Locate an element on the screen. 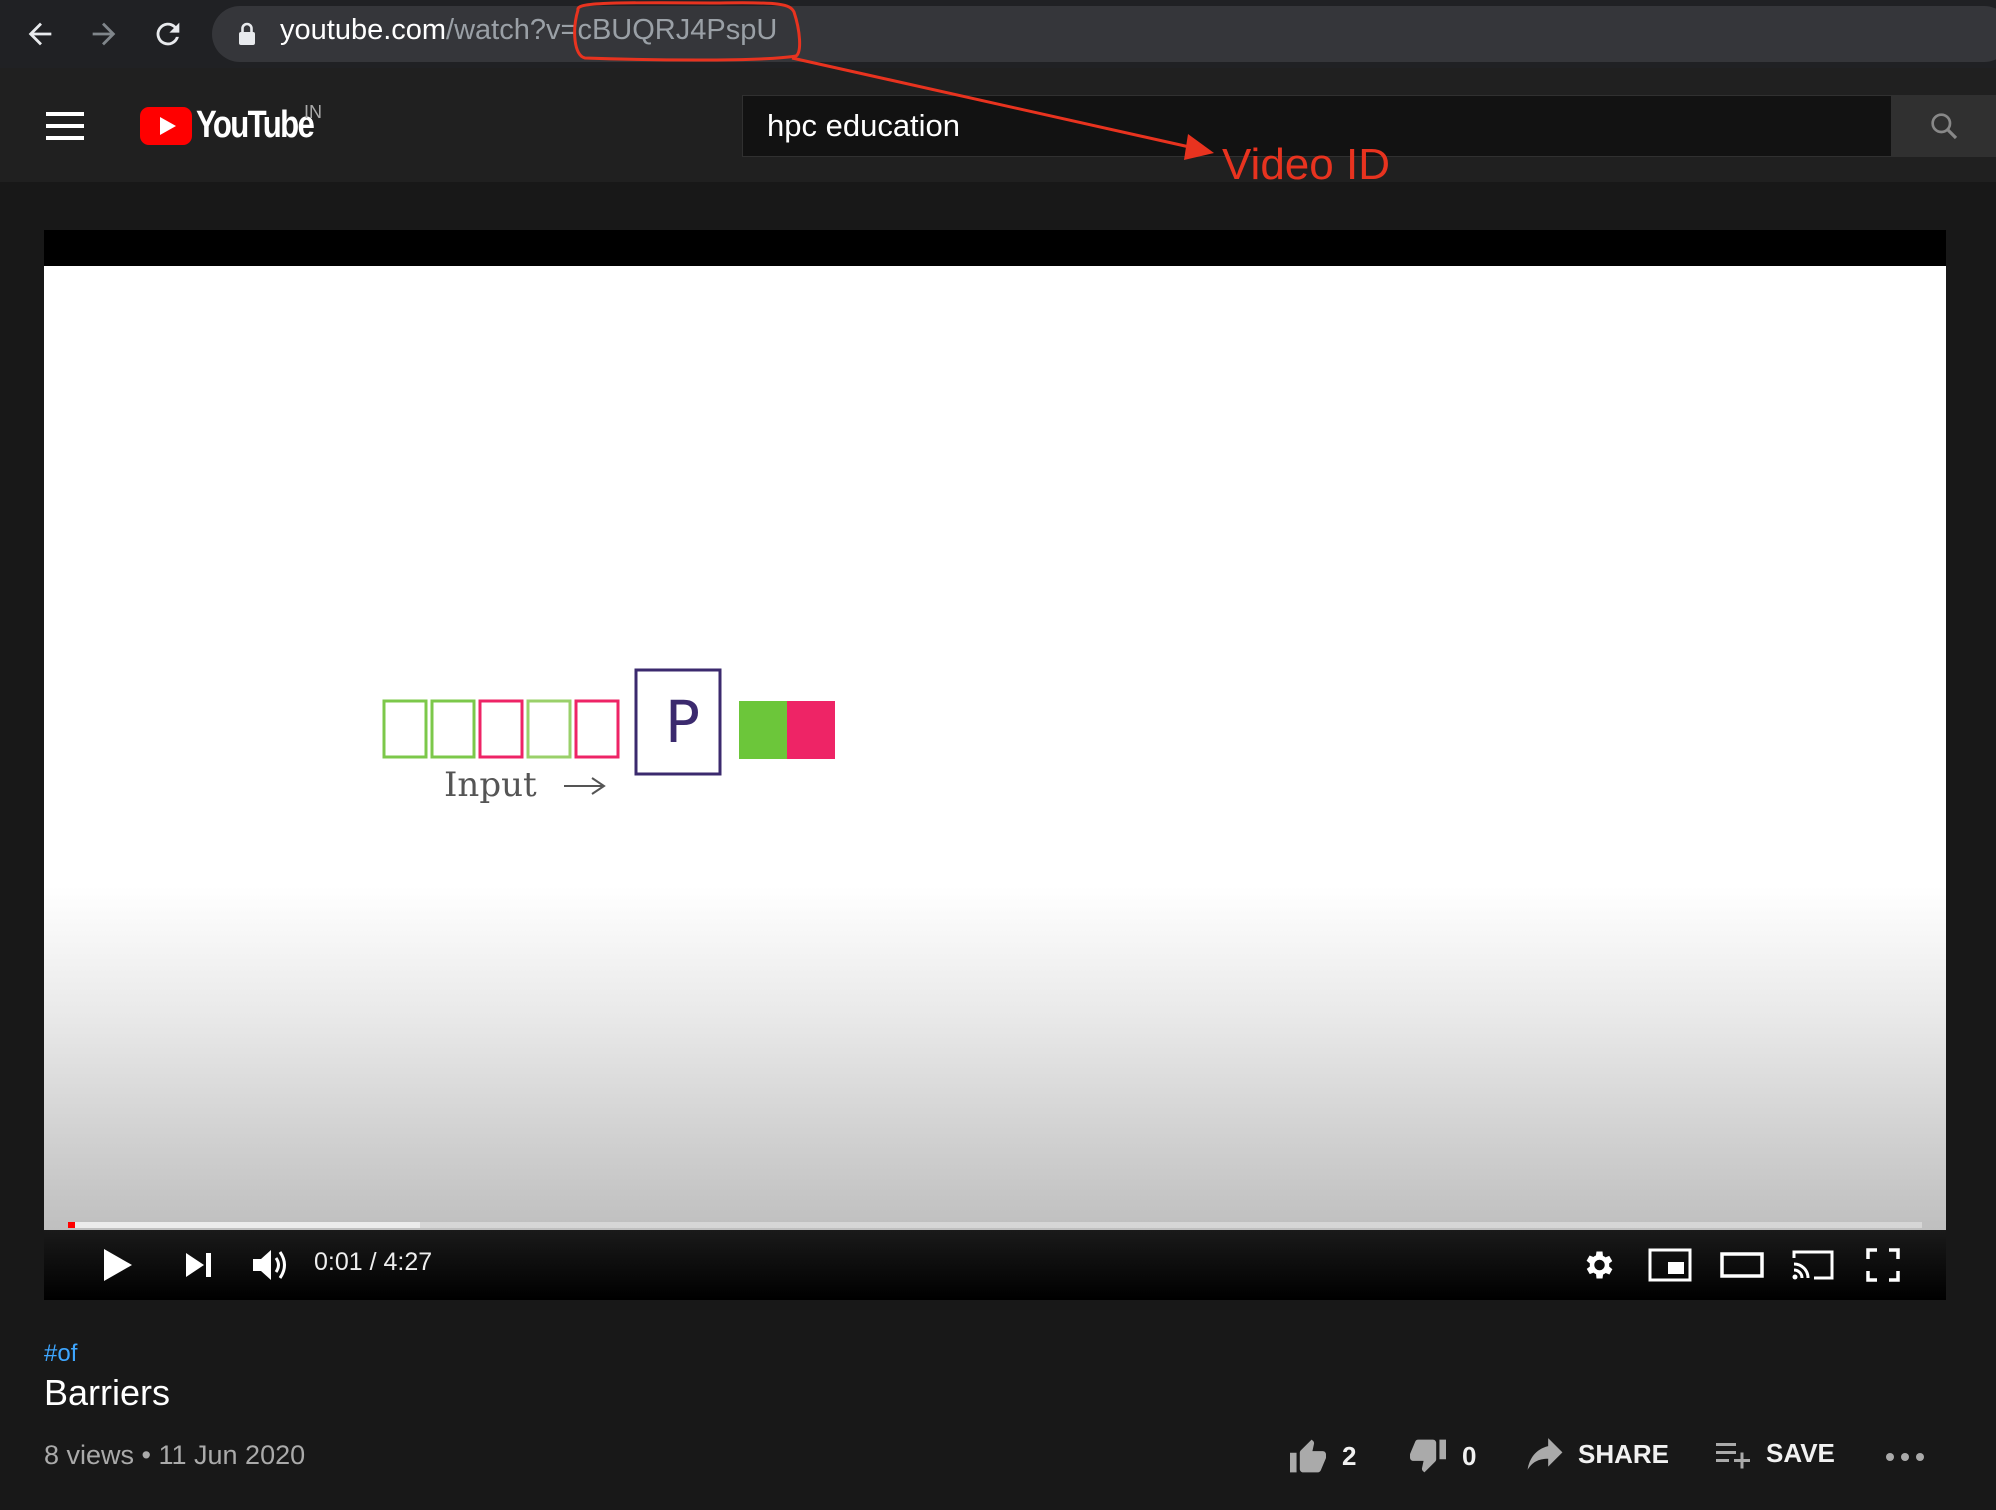 The image size is (1996, 1510). time-total: 4:27 is located at coordinates (408, 1262).